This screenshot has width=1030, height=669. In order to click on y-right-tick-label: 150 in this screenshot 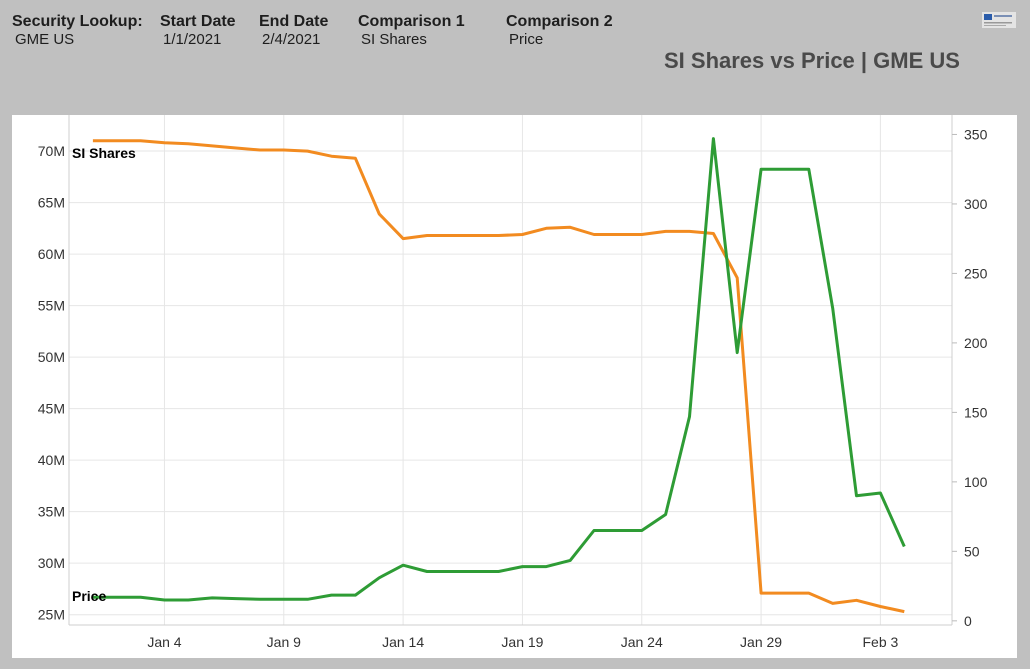, I will do `click(976, 412)`.